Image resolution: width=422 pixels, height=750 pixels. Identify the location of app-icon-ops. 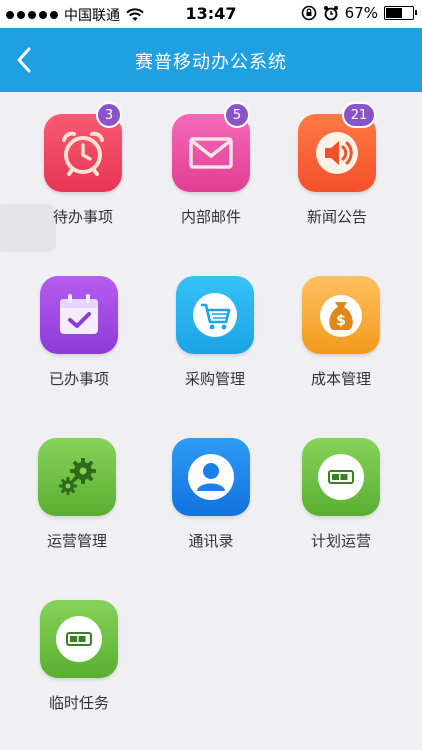
(77, 477).